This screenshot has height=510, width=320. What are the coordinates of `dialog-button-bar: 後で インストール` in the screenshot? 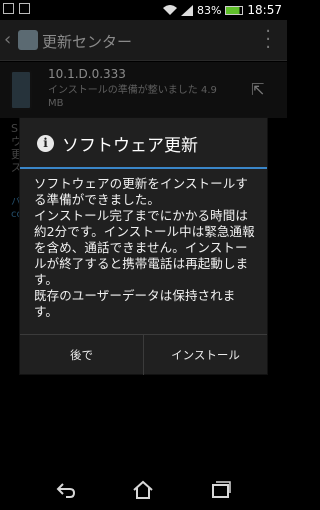 It's located at (143, 354).